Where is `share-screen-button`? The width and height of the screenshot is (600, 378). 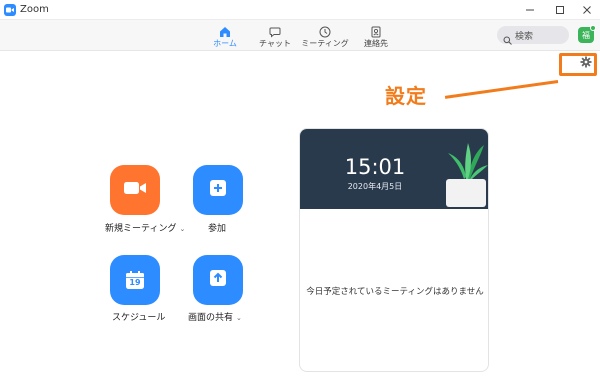 share-screen-button is located at coordinates (218, 280).